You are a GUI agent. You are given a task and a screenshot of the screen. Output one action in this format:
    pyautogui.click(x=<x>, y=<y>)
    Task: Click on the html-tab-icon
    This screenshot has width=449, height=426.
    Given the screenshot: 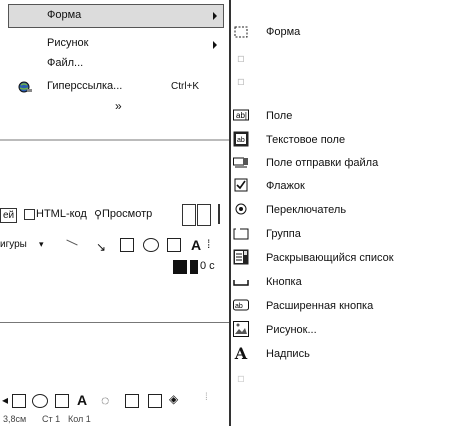 What is the action you would take?
    pyautogui.click(x=29, y=214)
    